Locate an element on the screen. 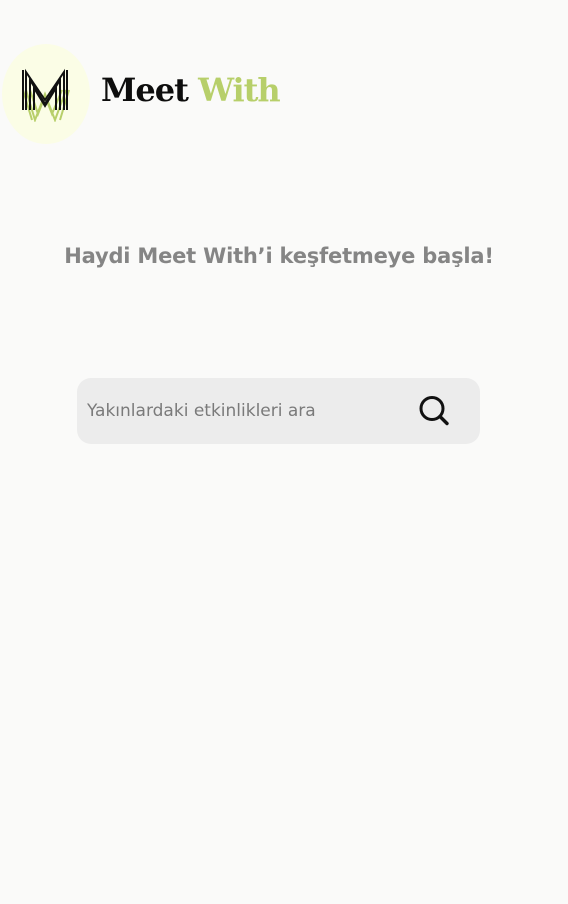  meet-with-logo-icon is located at coordinates (46, 95).